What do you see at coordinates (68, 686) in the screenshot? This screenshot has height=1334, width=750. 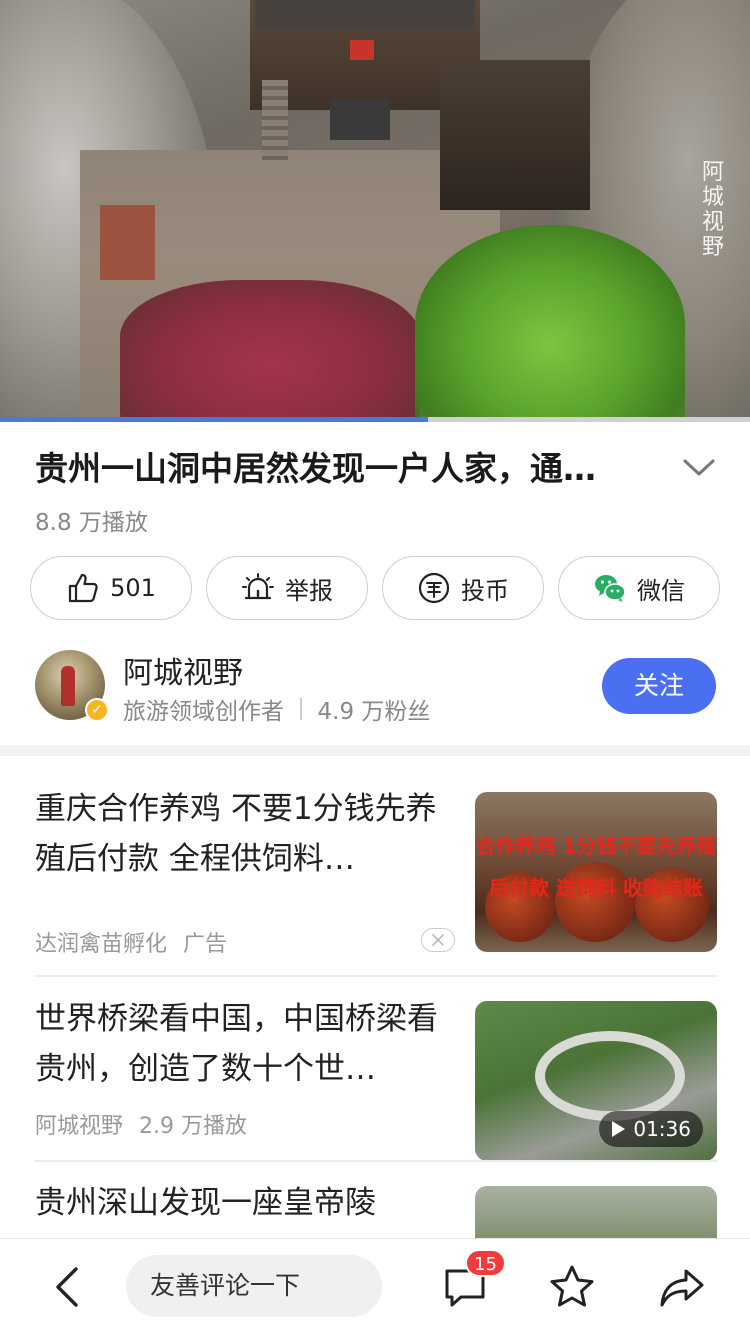 I see `avatar-person` at bounding box center [68, 686].